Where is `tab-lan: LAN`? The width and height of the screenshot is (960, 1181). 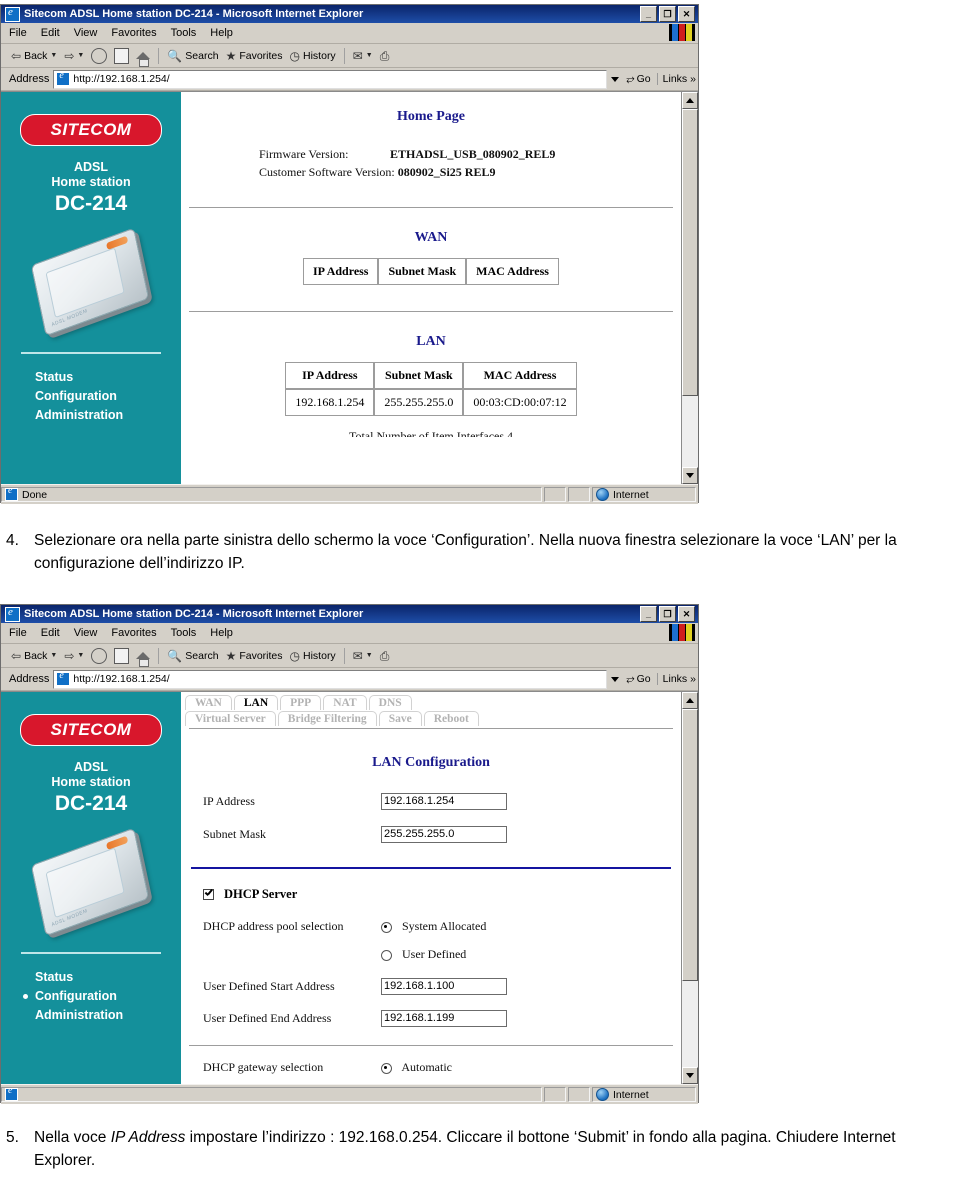 tab-lan: LAN is located at coordinates (256, 702).